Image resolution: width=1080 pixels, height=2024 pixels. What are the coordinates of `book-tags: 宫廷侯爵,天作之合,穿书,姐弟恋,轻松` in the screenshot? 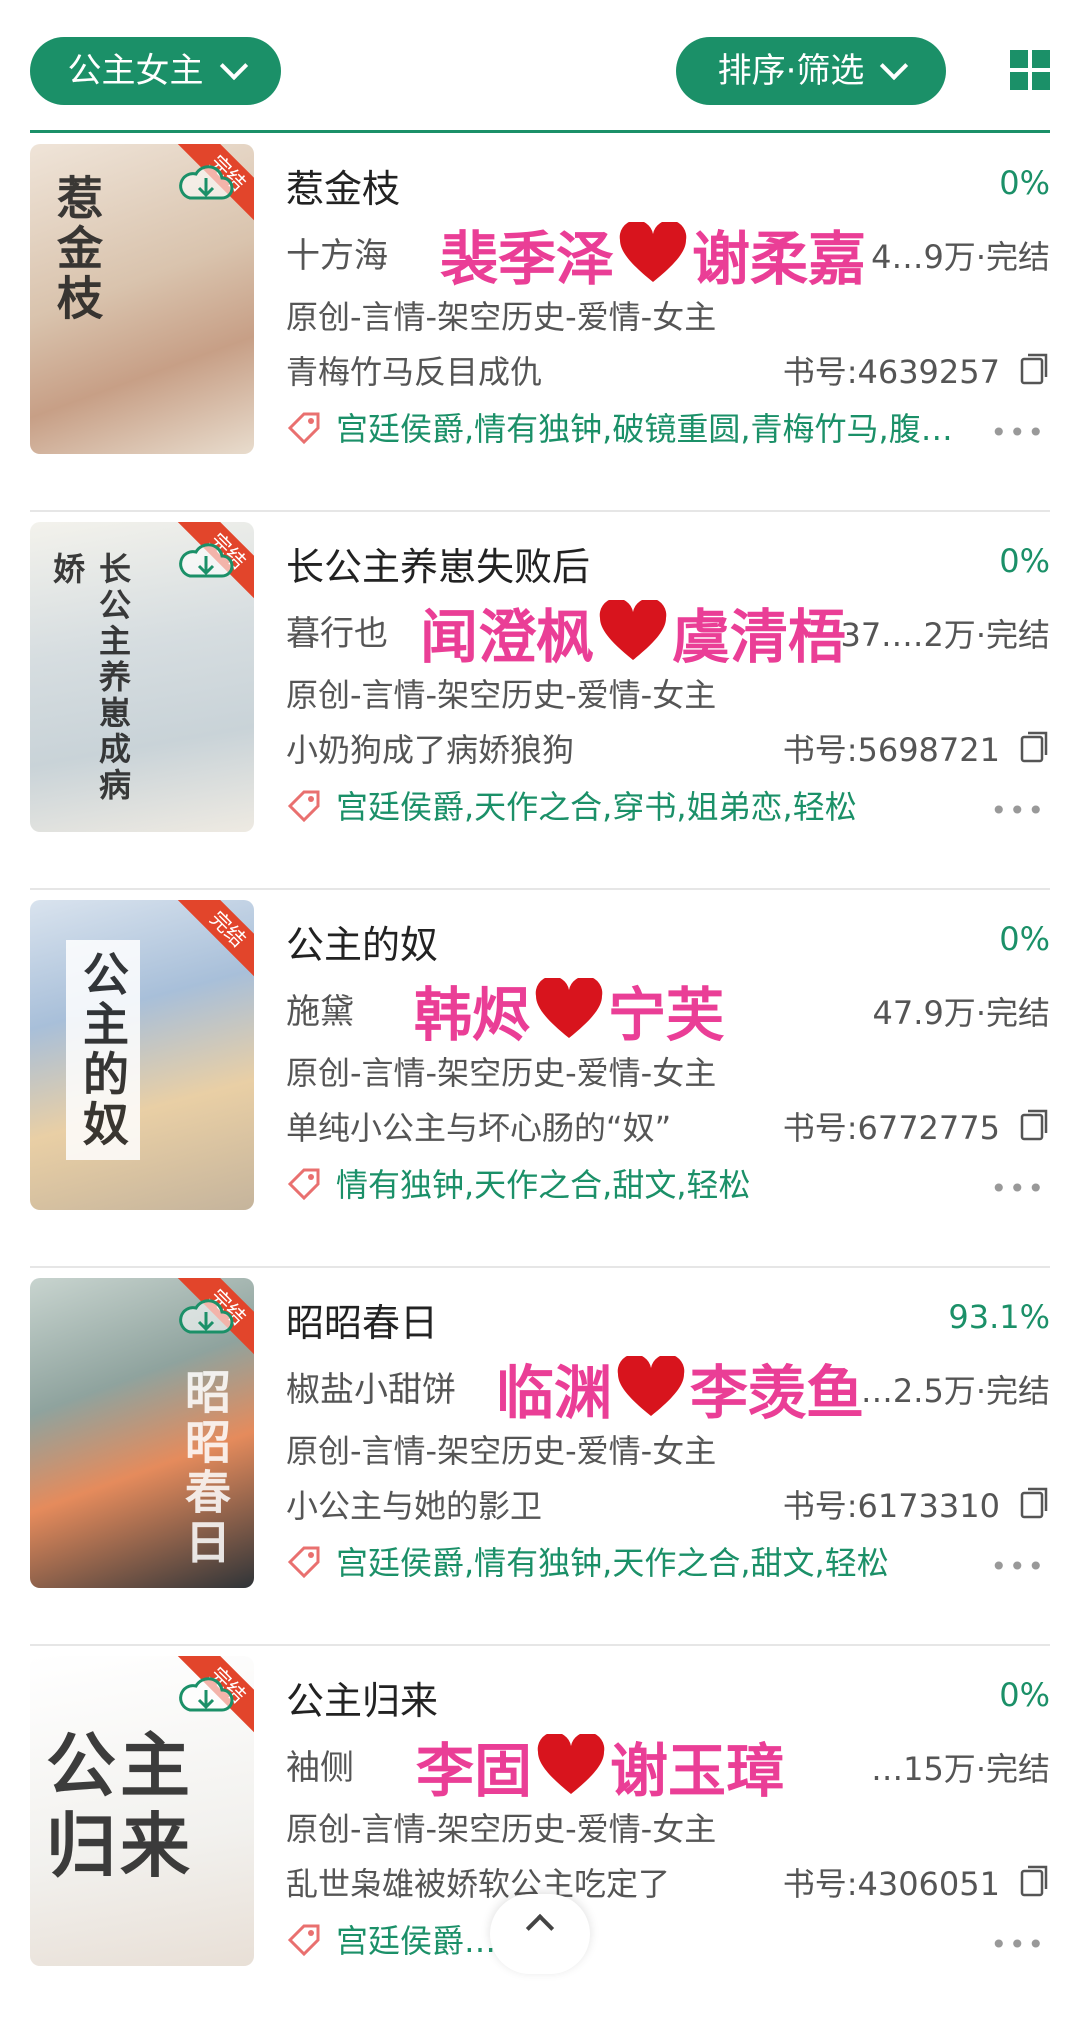 It's located at (596, 805).